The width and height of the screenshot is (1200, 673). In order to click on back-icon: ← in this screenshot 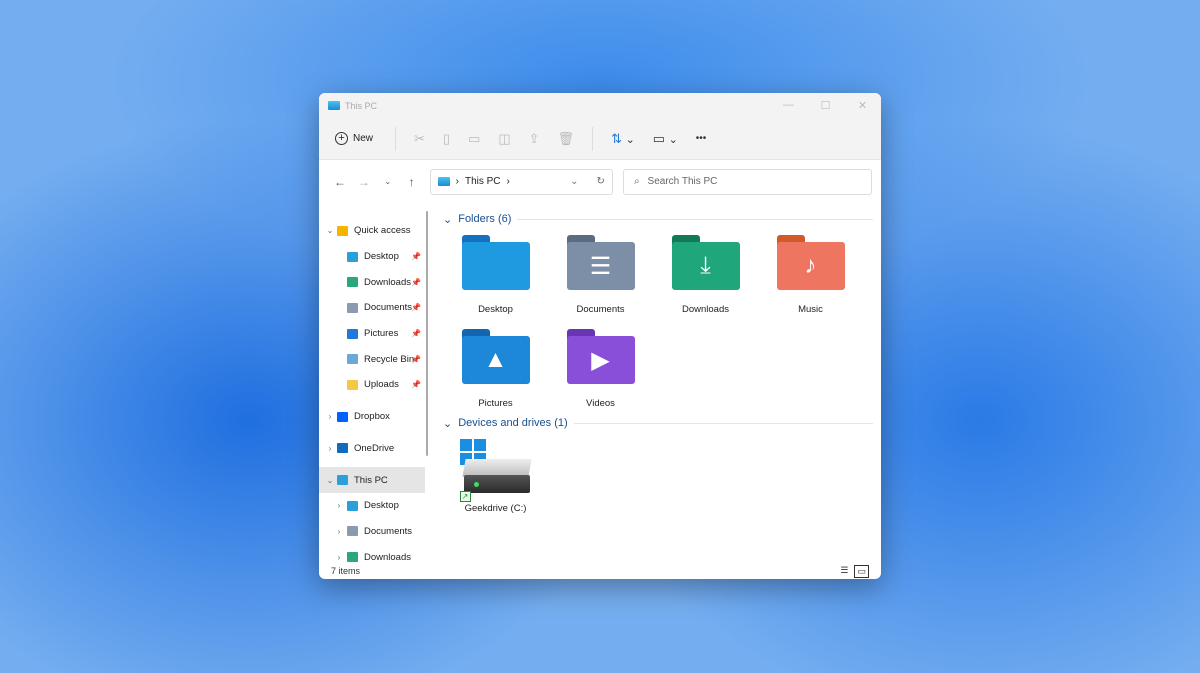, I will do `click(340, 182)`.